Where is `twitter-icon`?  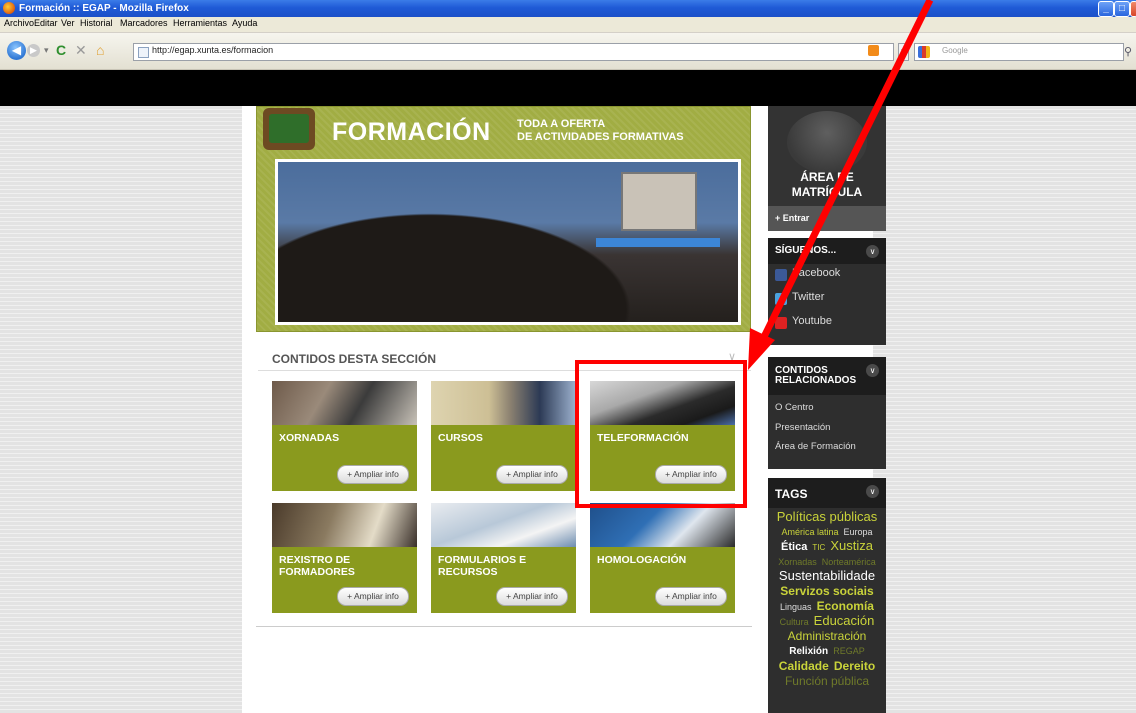
twitter-icon is located at coordinates (781, 299).